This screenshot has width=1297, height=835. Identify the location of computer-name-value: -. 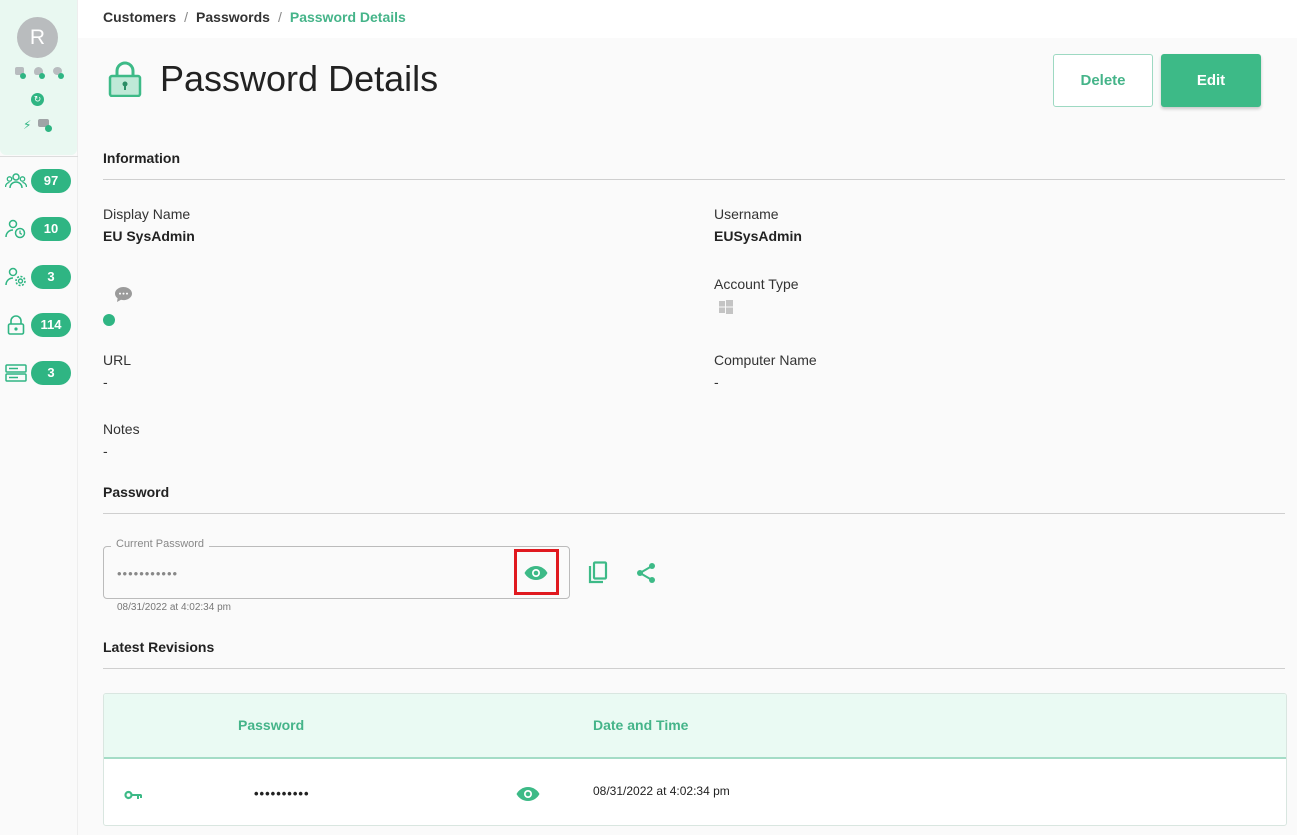
(716, 382).